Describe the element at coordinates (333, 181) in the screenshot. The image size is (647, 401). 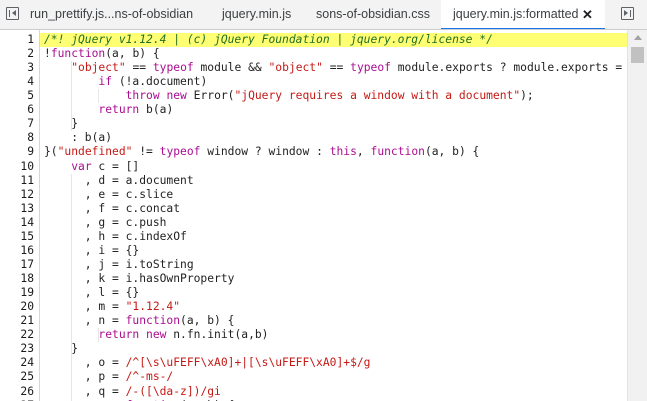
I see `code-line: , d = a.document` at that location.